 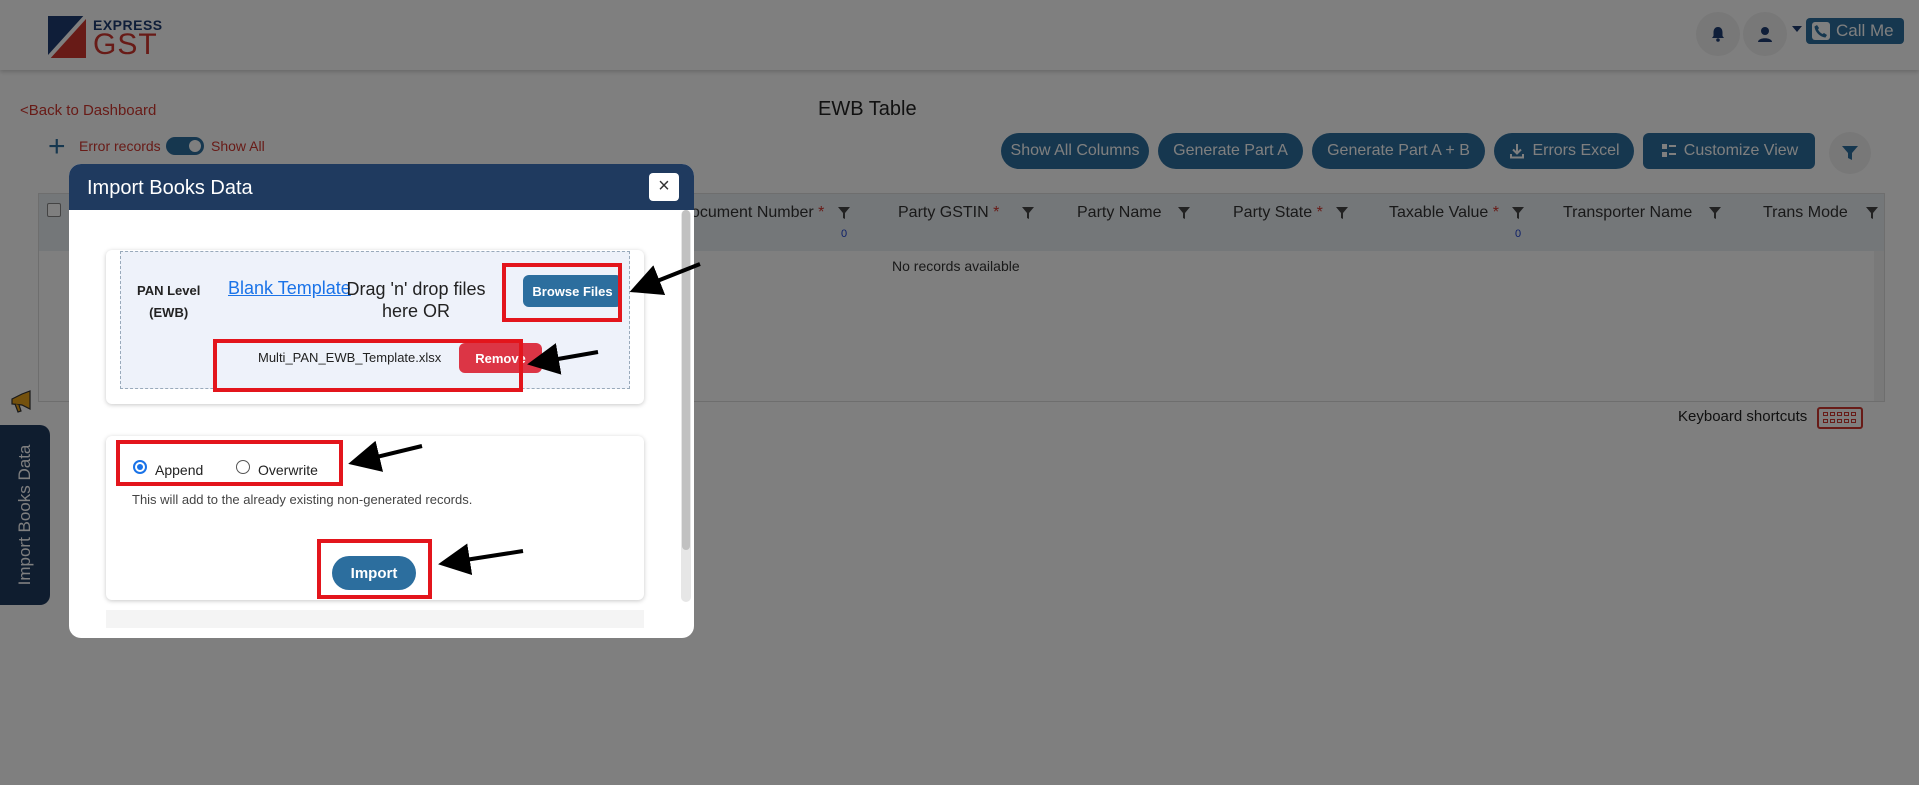 I want to click on arrow-browse, so click(x=665, y=279).